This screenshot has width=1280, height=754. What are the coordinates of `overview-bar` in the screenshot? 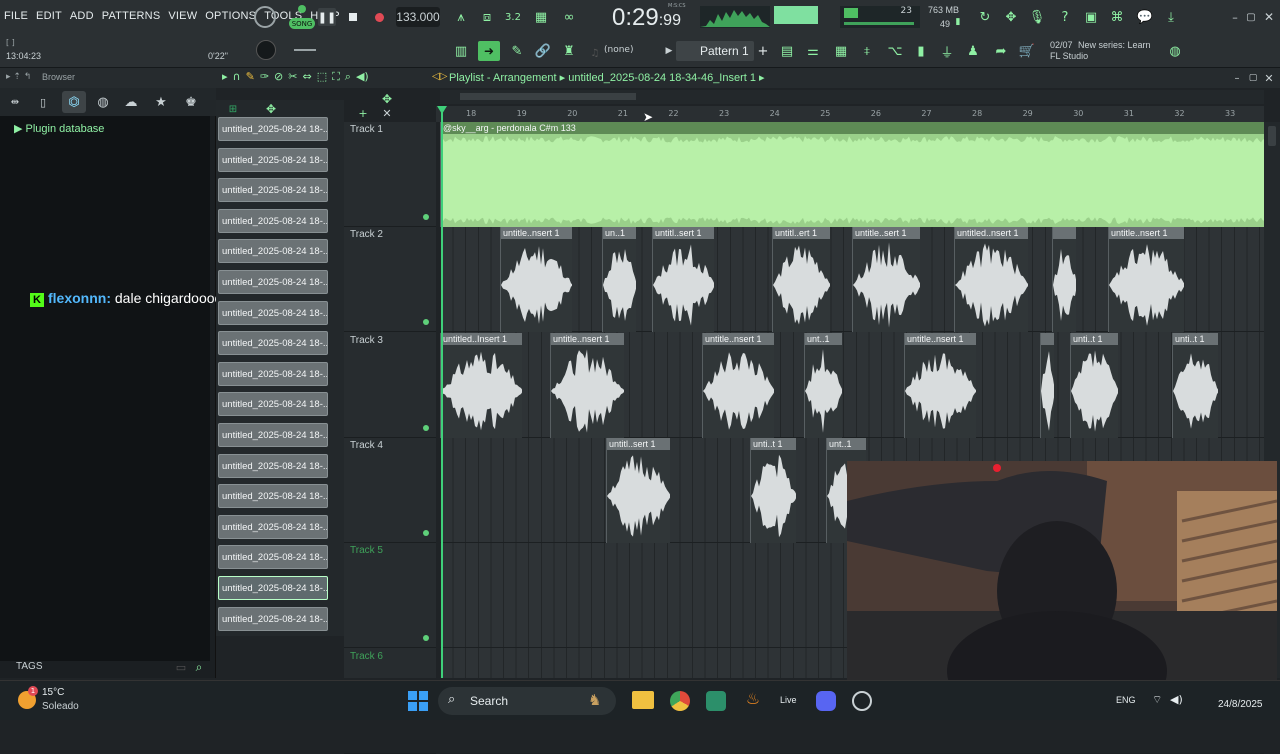 It's located at (852, 97).